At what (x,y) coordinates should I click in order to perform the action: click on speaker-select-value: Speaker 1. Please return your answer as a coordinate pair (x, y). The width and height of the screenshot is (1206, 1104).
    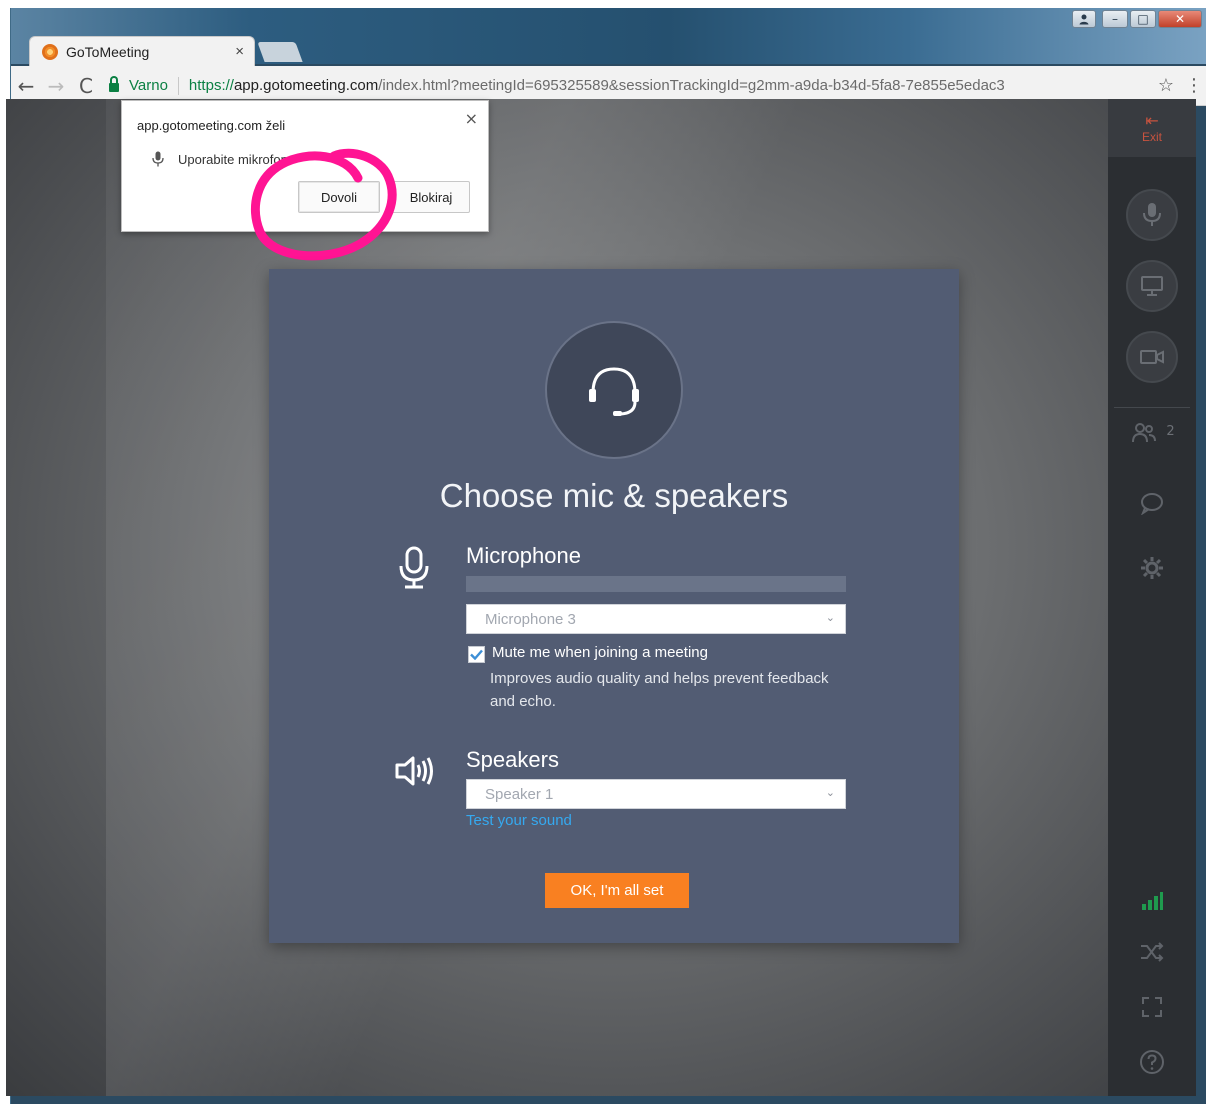
    Looking at the image, I should click on (519, 794).